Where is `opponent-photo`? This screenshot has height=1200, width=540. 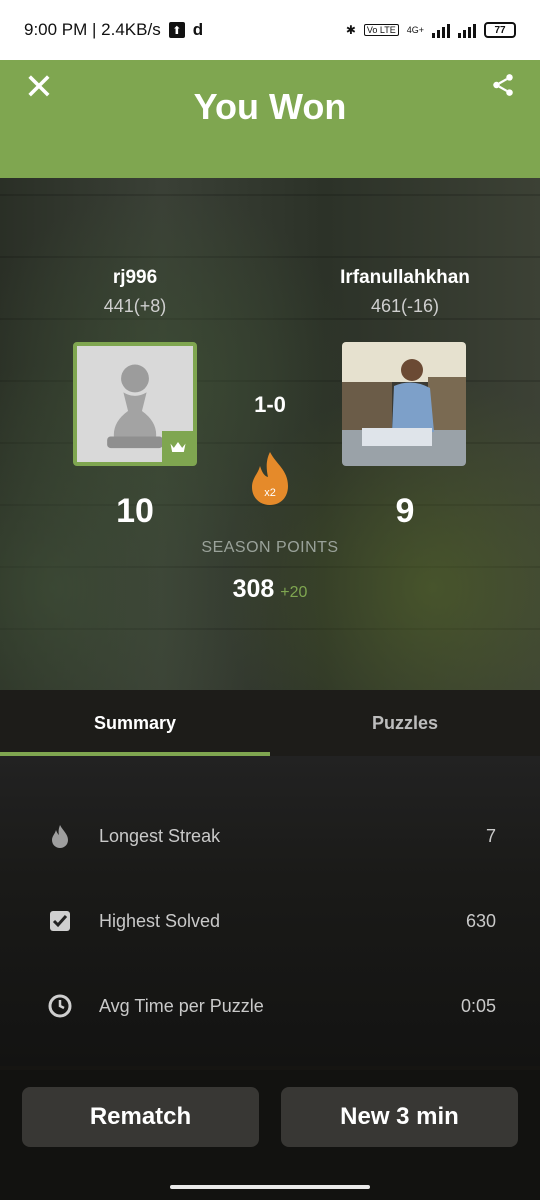
opponent-photo is located at coordinates (404, 404).